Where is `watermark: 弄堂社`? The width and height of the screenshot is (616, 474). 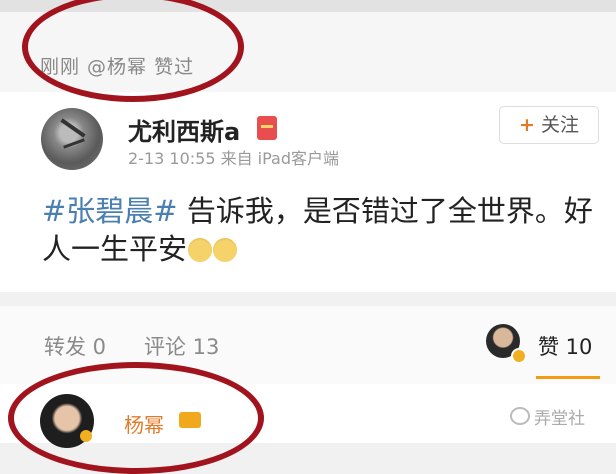 watermark: 弄堂社 is located at coordinates (547, 416).